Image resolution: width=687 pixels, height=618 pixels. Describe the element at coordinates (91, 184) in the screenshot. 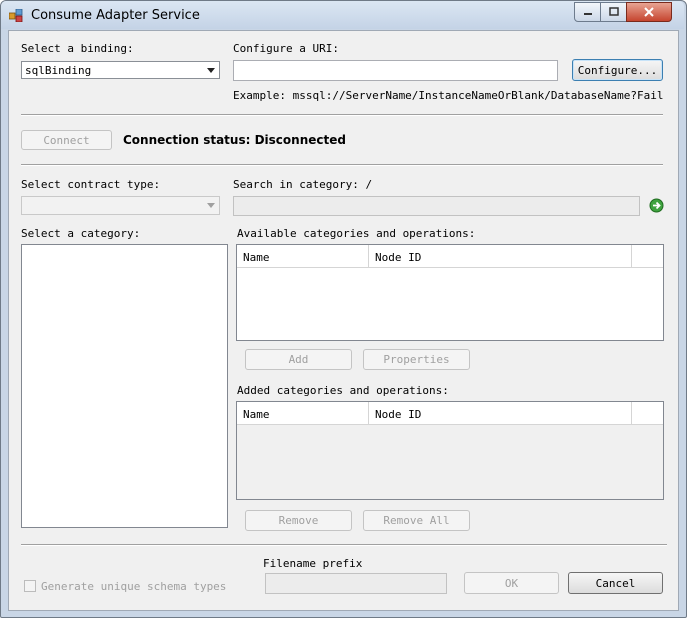

I see `contract-type-label: Select contract type:` at that location.